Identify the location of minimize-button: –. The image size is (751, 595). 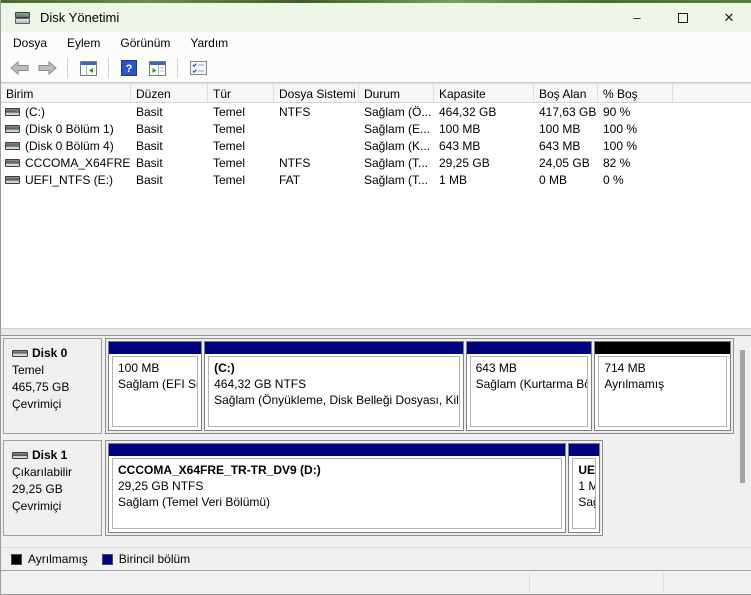
(637, 17).